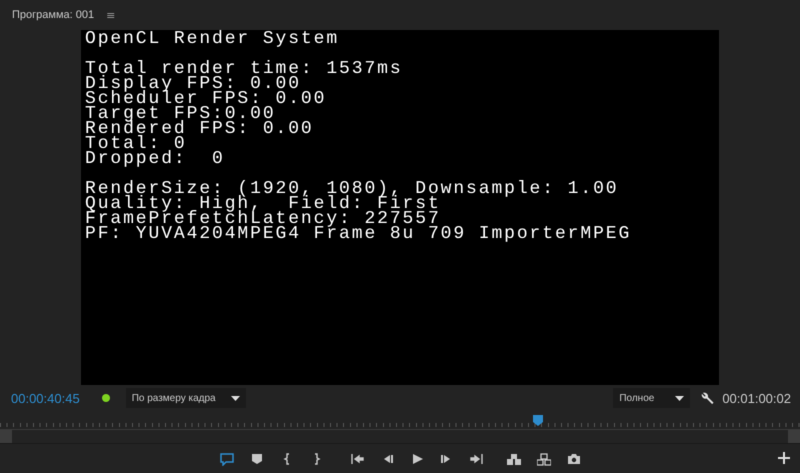 Image resolution: width=800 pixels, height=473 pixels. Describe the element at coordinates (53, 15) in the screenshot. I see `panel-title: Программа: 001` at that location.